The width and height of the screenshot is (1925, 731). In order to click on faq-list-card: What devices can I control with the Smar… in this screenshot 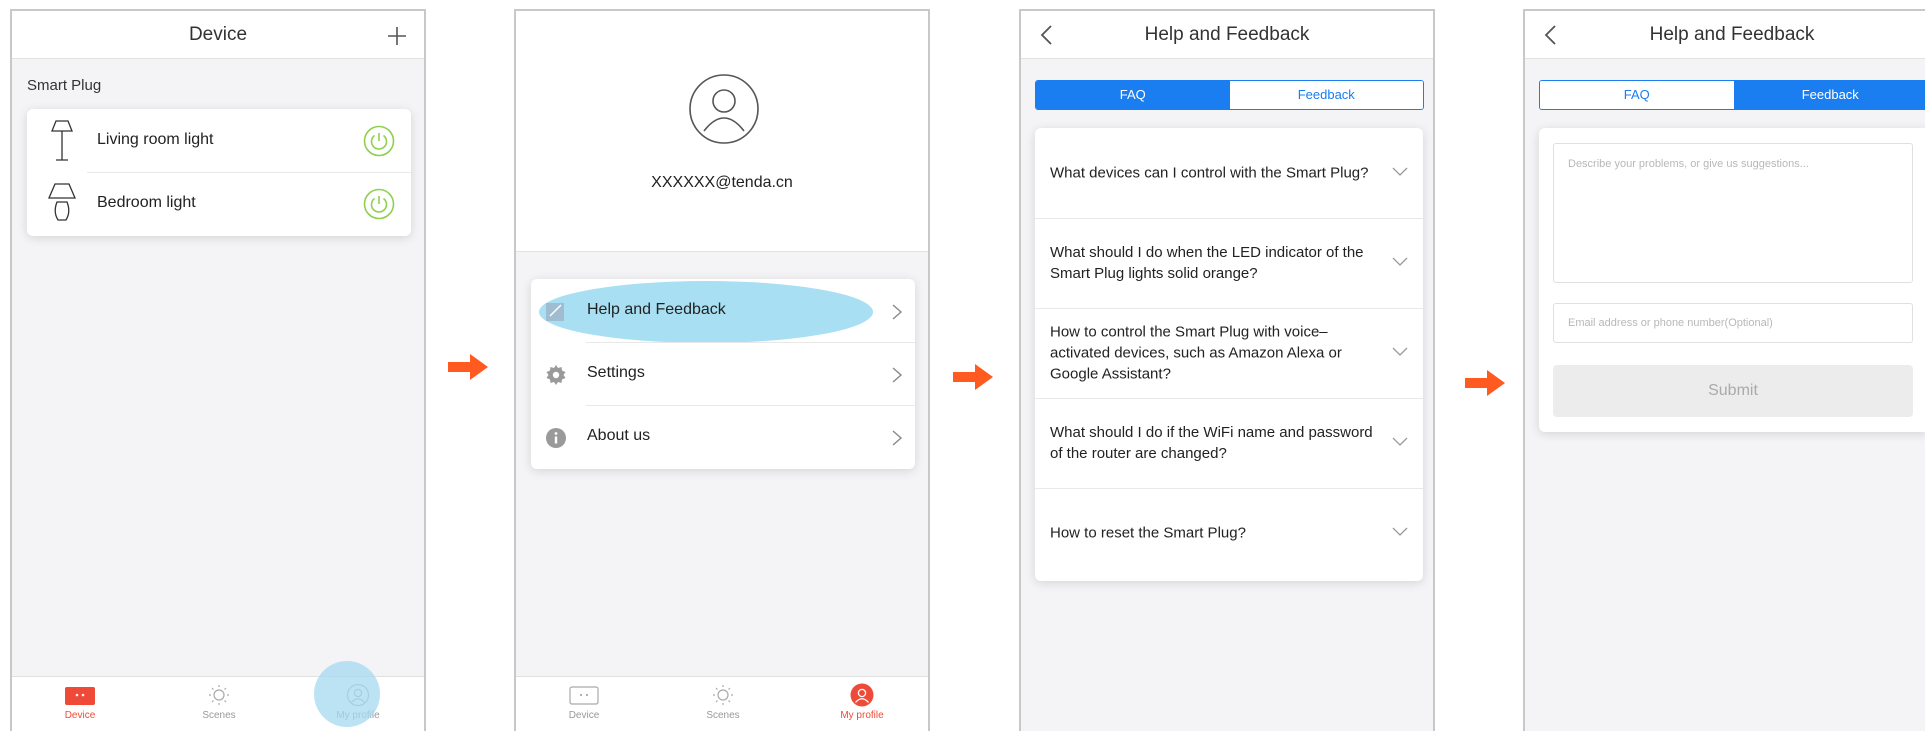, I will do `click(1229, 354)`.